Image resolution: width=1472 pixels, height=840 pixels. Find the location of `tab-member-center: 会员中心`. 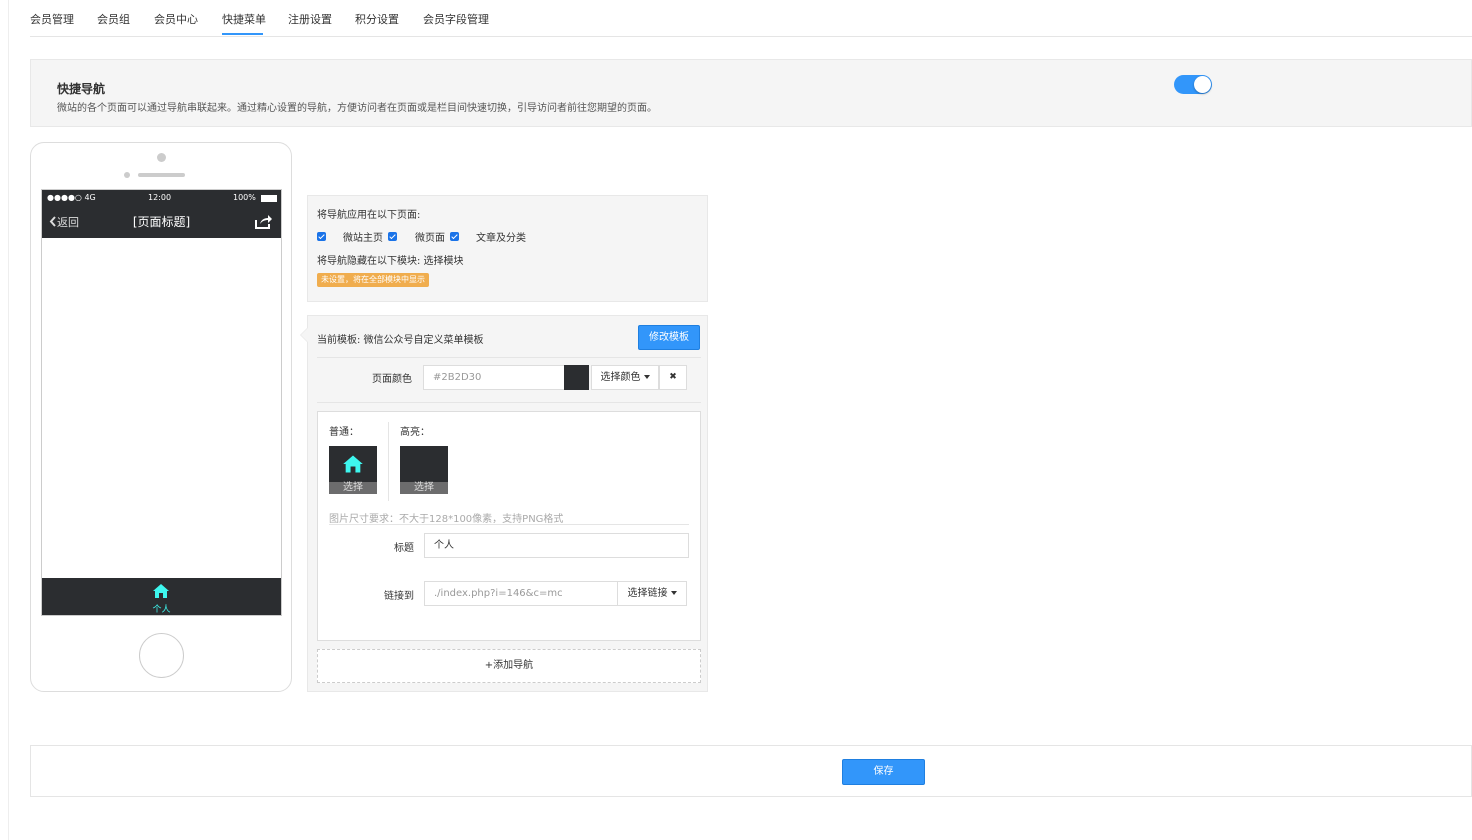

tab-member-center: 会员中心 is located at coordinates (176, 19).